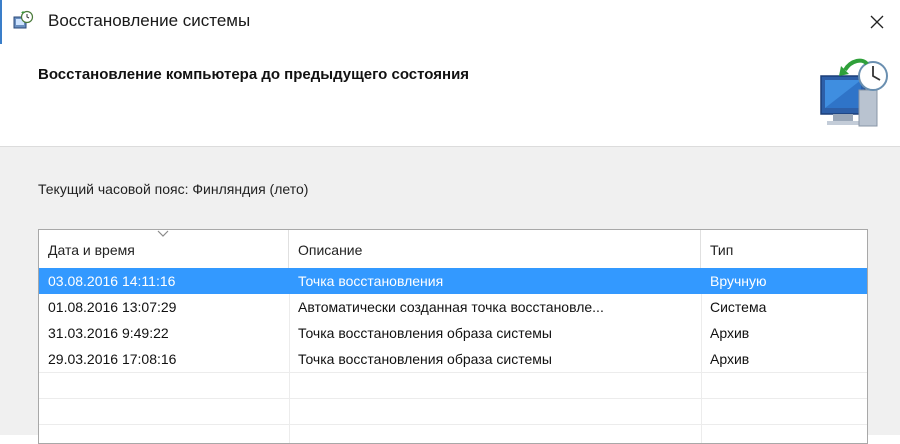 Image resolution: width=900 pixels, height=444 pixels. What do you see at coordinates (149, 20) in the screenshot?
I see `window-title: Восстановление системы` at bounding box center [149, 20].